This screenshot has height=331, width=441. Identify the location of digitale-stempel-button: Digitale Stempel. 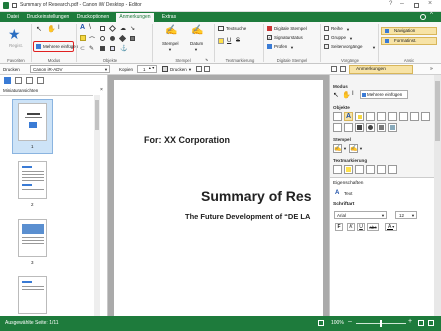
(290, 28).